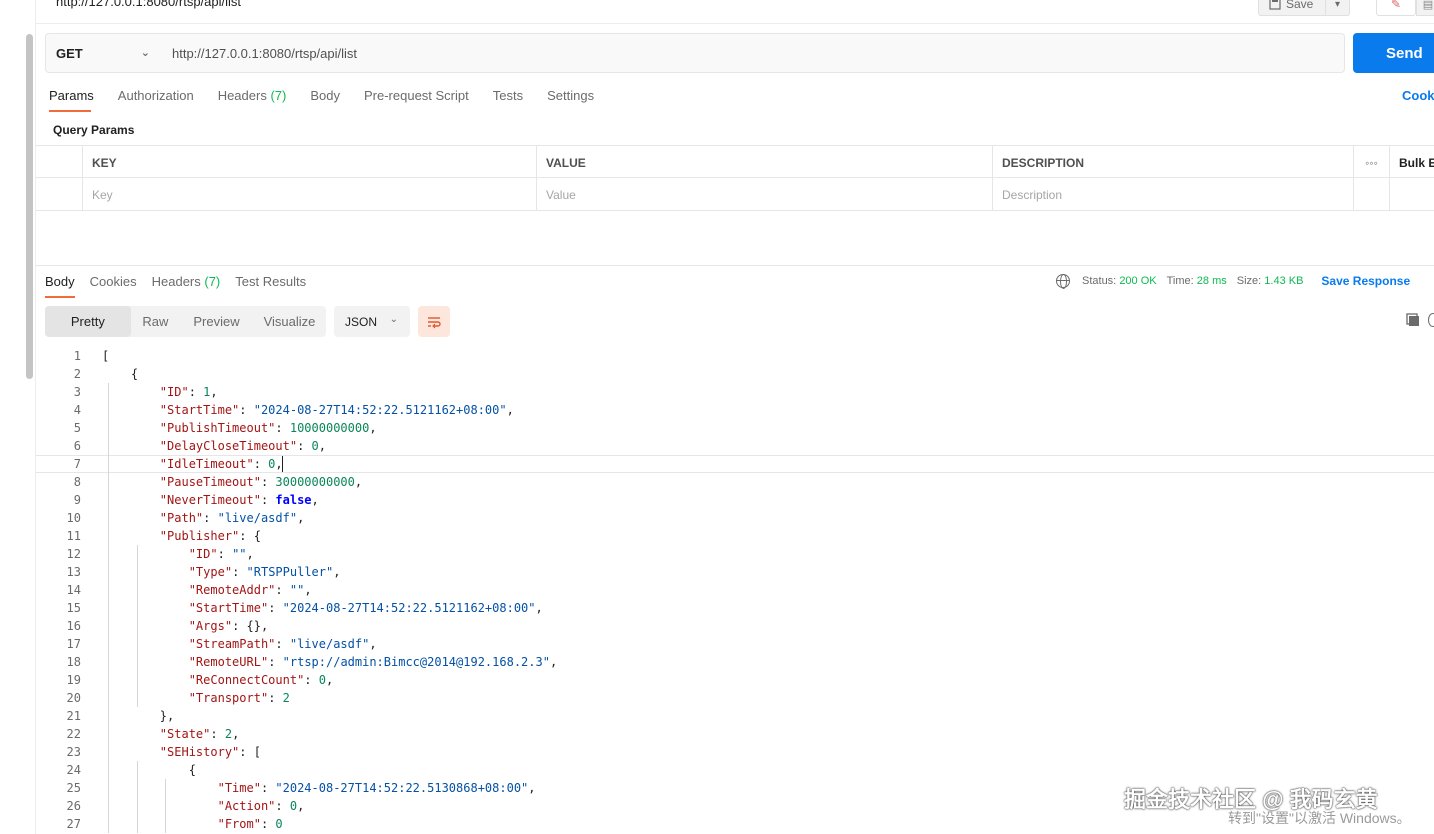  I want to click on line-number: 10, so click(73, 518).